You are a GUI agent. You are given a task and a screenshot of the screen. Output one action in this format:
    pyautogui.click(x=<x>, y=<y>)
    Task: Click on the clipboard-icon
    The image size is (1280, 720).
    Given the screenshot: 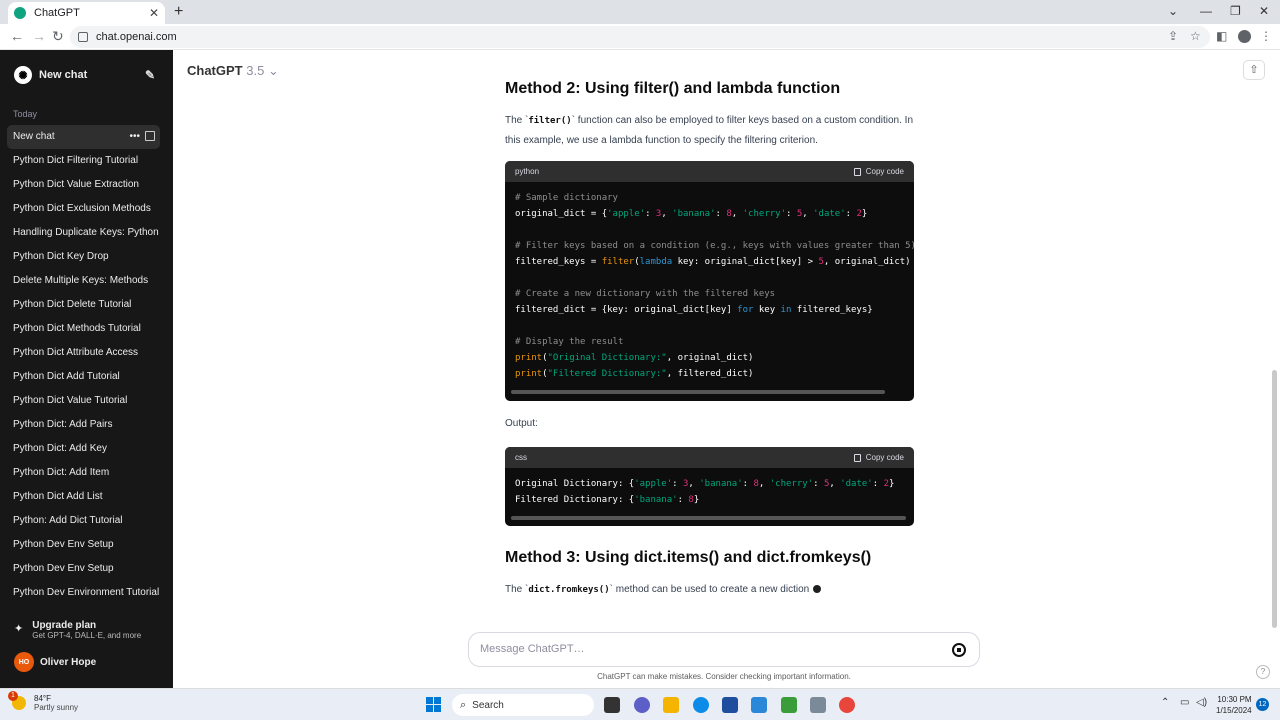 What is the action you would take?
    pyautogui.click(x=857, y=171)
    